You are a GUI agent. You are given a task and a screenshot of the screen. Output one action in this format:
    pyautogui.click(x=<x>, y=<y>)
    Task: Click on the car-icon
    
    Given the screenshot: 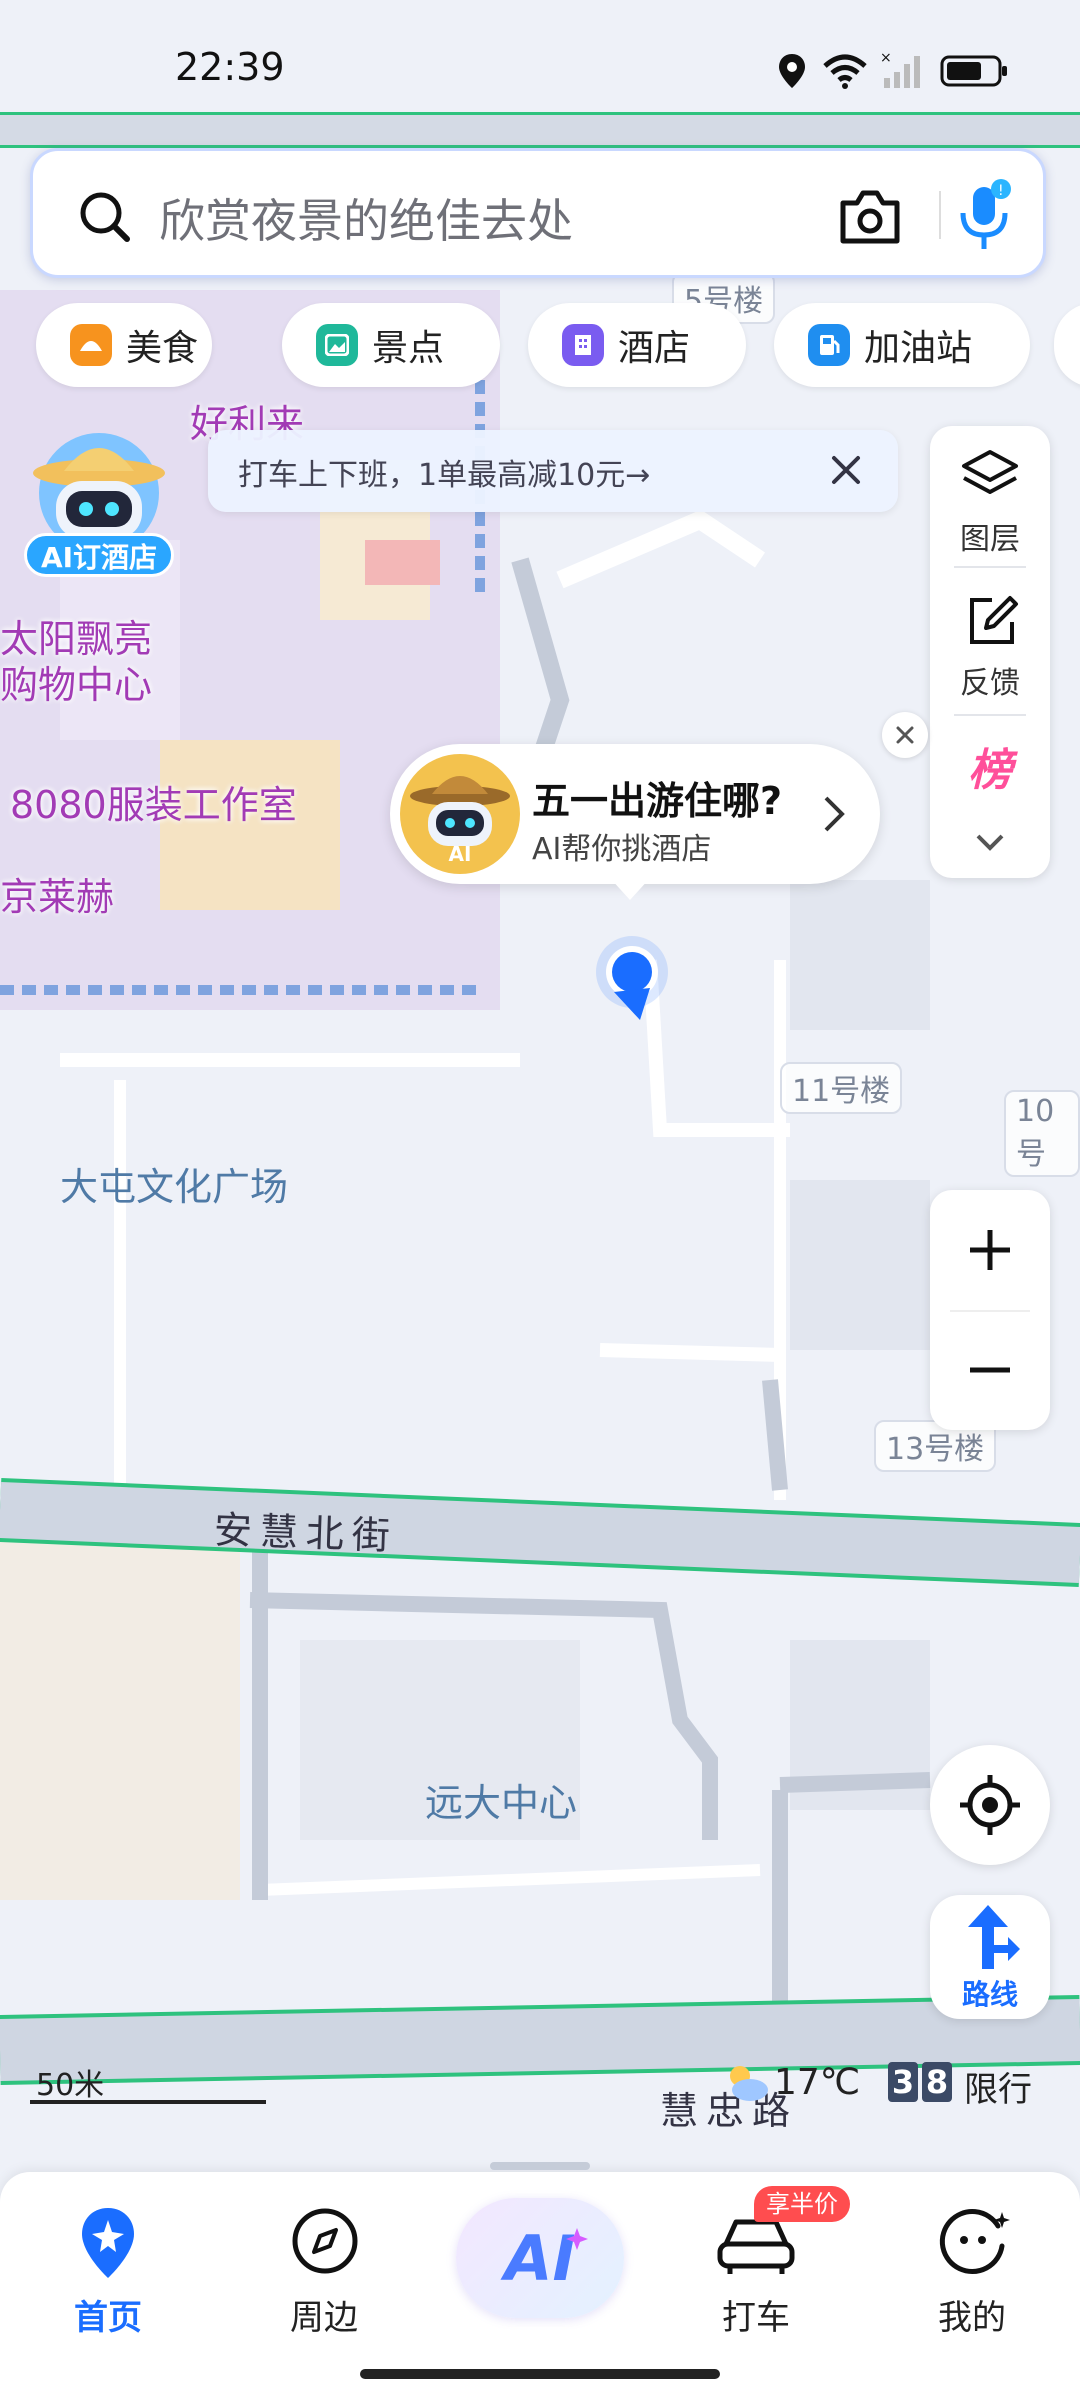 What is the action you would take?
    pyautogui.click(x=756, y=2246)
    